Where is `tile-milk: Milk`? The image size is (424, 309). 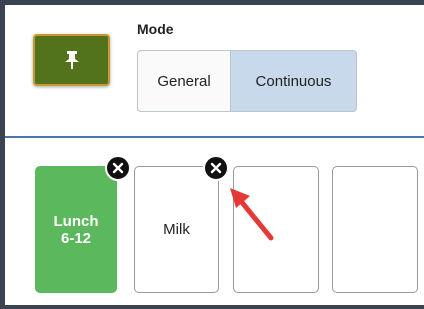
tile-milk: Milk is located at coordinates (176, 229).